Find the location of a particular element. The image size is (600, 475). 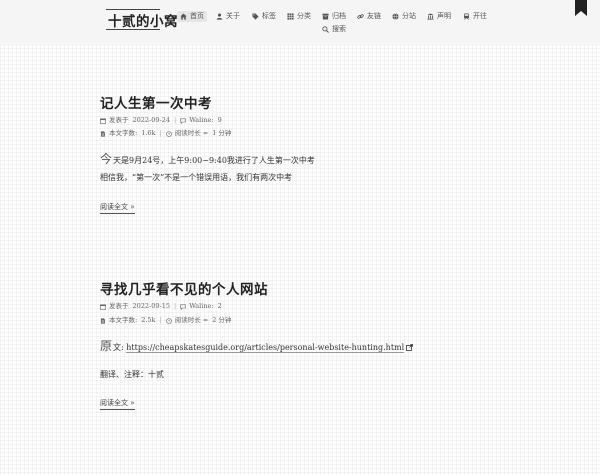

home-icon is located at coordinates (183, 16).